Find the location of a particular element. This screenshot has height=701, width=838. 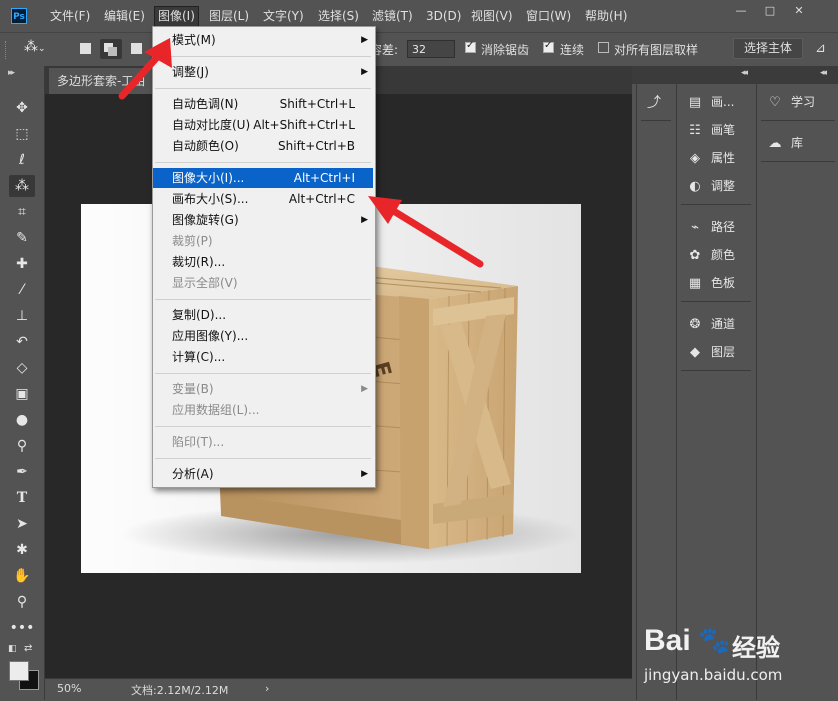

image-menu-item: 画布大小(S)... Alt+Ctrl+C is located at coordinates (263, 199).